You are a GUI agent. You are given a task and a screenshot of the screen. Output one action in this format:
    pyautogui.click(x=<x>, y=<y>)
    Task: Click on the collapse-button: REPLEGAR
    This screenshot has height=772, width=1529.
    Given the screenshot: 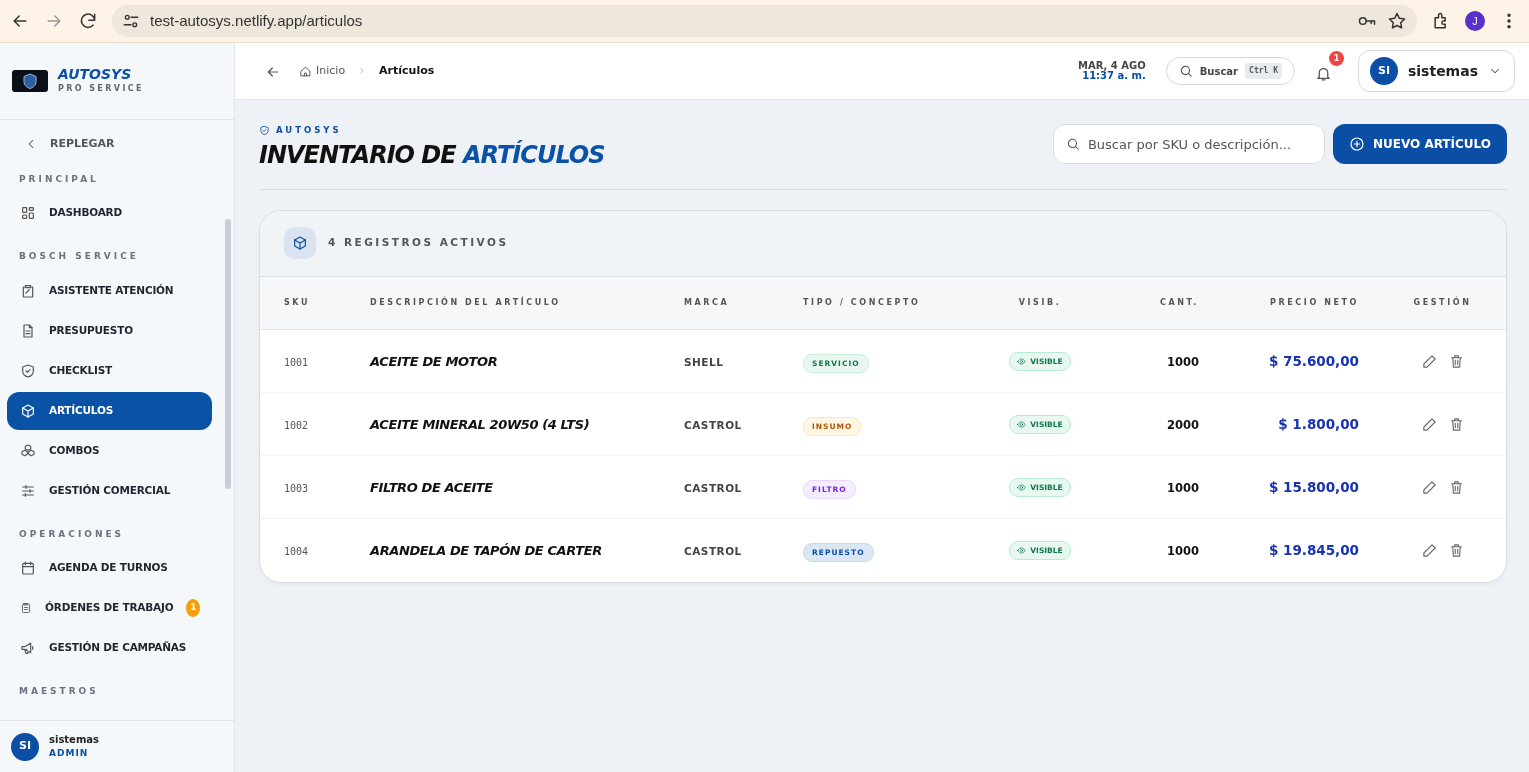 What is the action you would take?
    pyautogui.click(x=117, y=139)
    